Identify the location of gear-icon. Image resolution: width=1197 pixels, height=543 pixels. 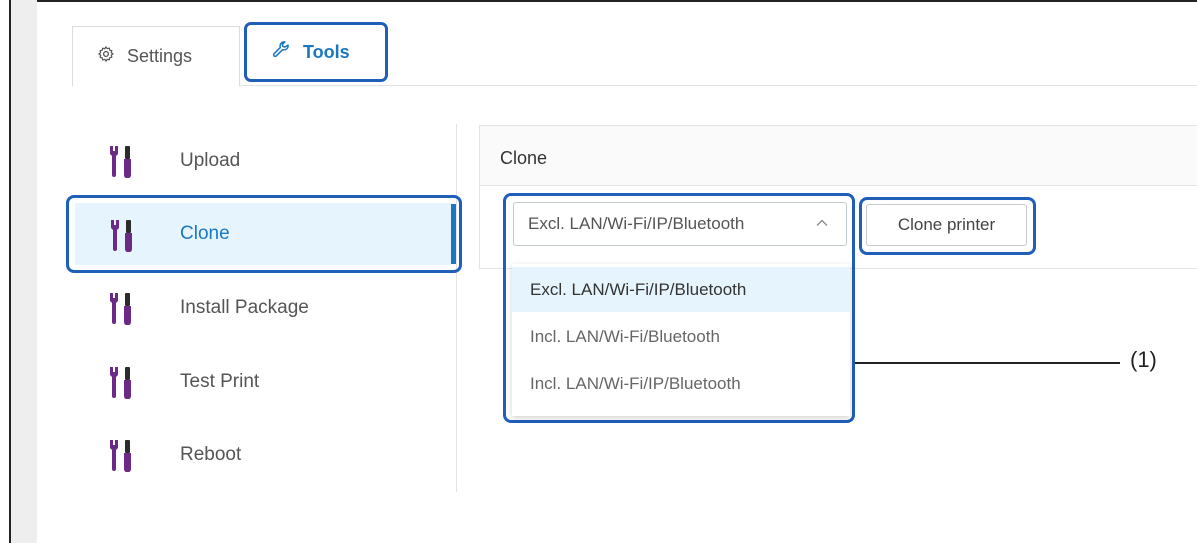
(106, 56).